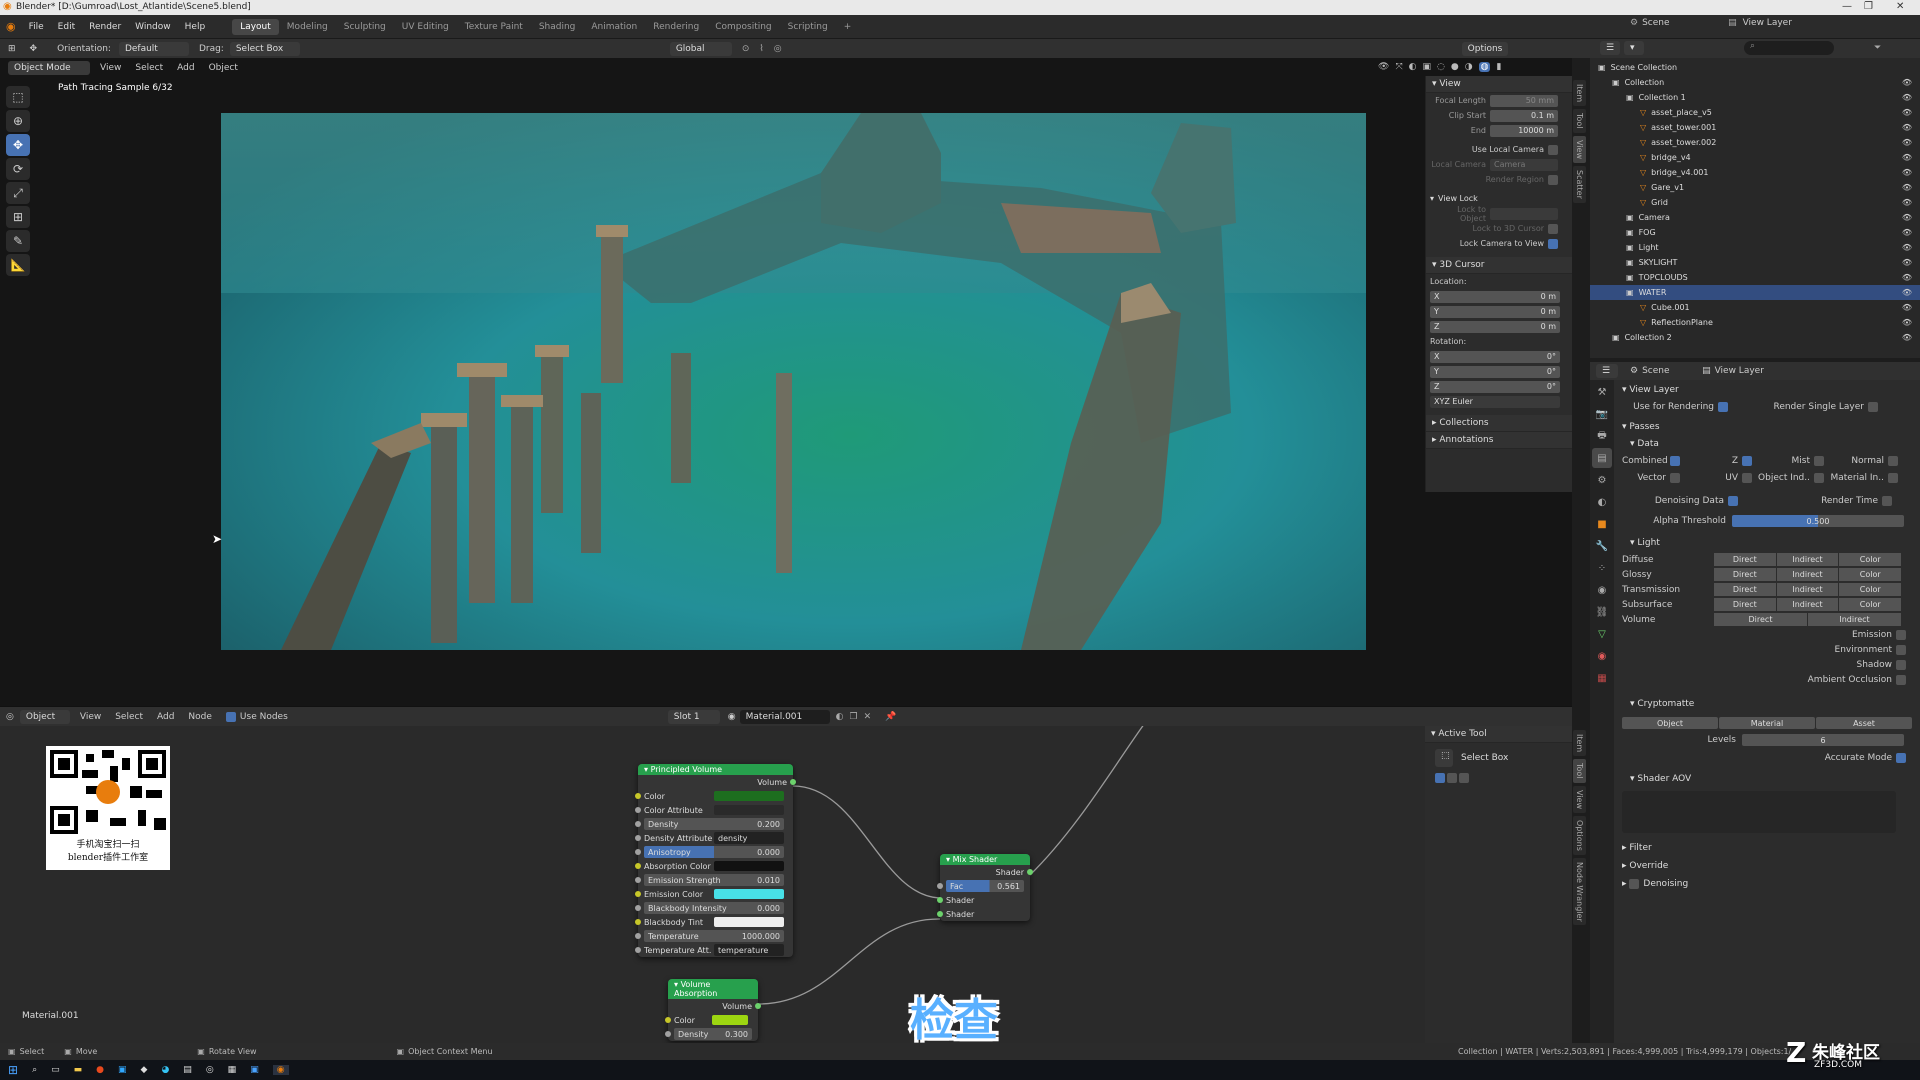  What do you see at coordinates (1427, 67) in the screenshot?
I see `xray-icon: ▣` at bounding box center [1427, 67].